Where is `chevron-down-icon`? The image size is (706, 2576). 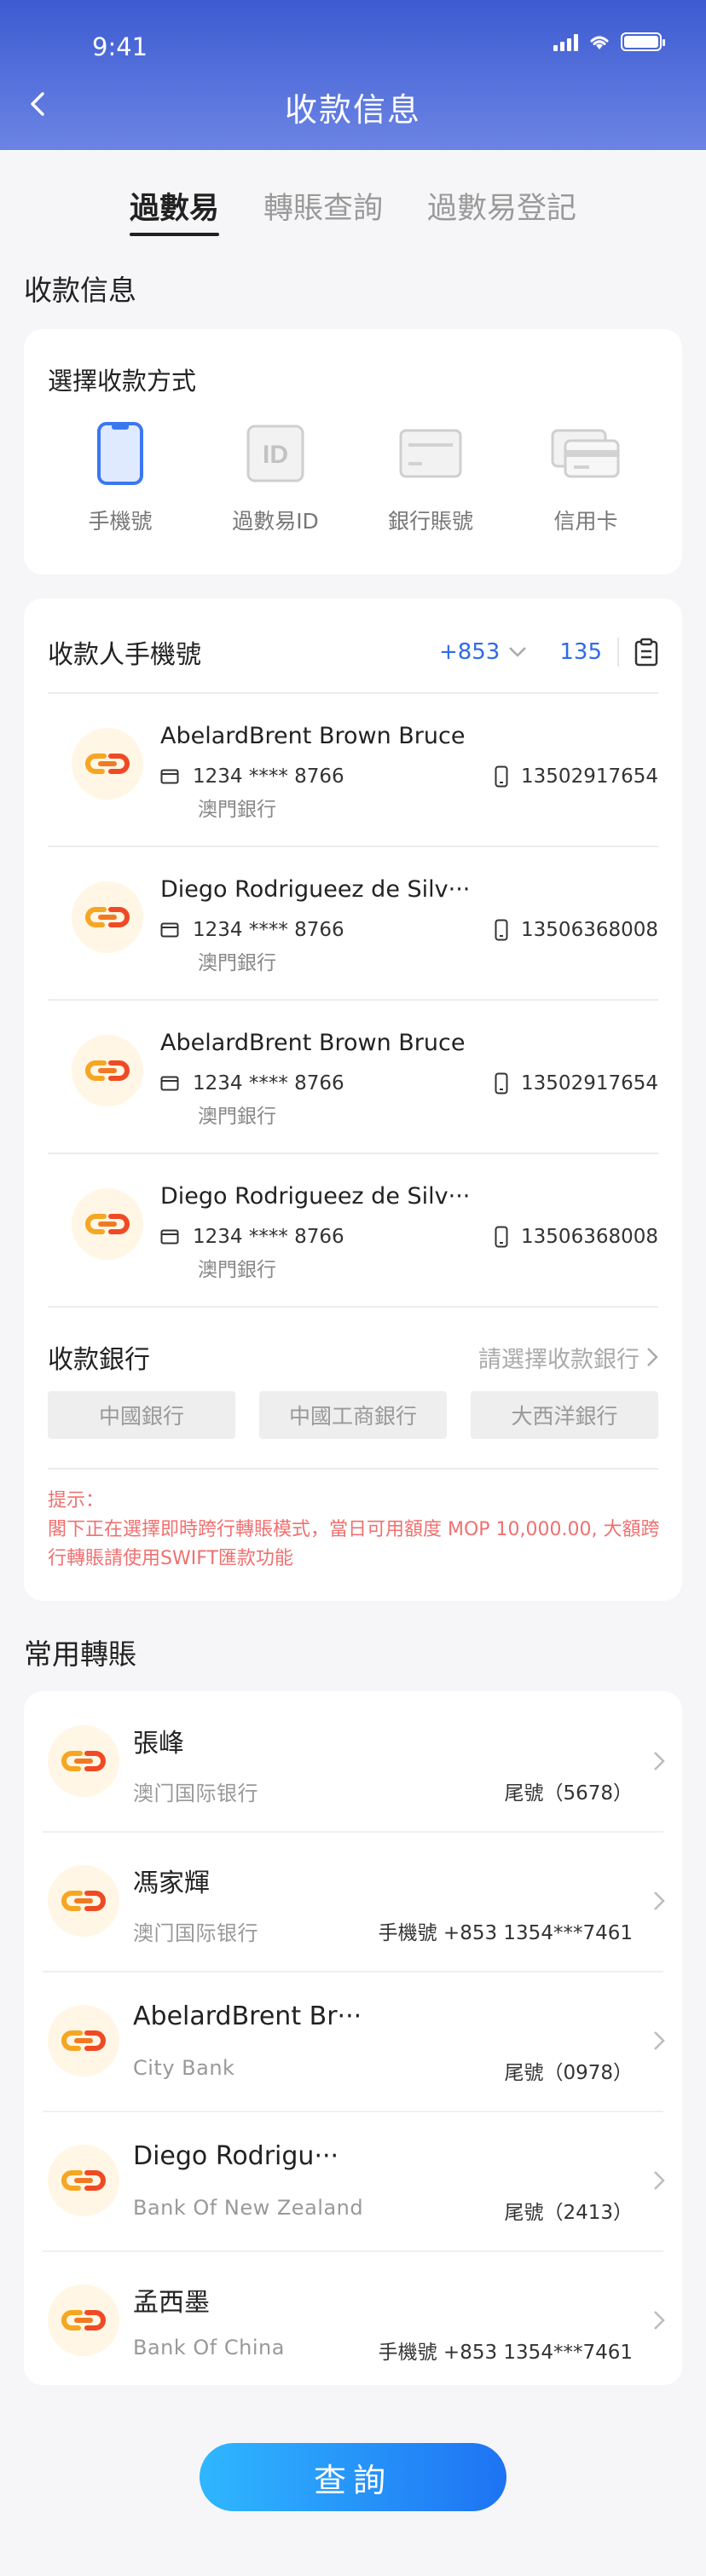 chevron-down-icon is located at coordinates (518, 652).